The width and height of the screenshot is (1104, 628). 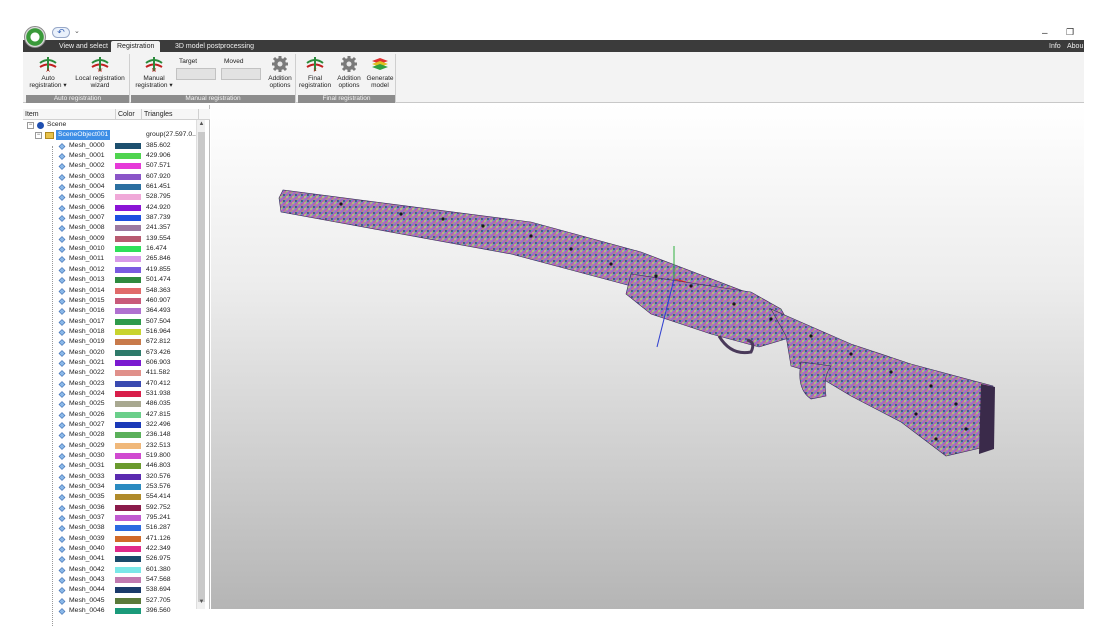 I want to click on tree-row-mesh: Mesh_0008 241.357, so click(x=110, y=228).